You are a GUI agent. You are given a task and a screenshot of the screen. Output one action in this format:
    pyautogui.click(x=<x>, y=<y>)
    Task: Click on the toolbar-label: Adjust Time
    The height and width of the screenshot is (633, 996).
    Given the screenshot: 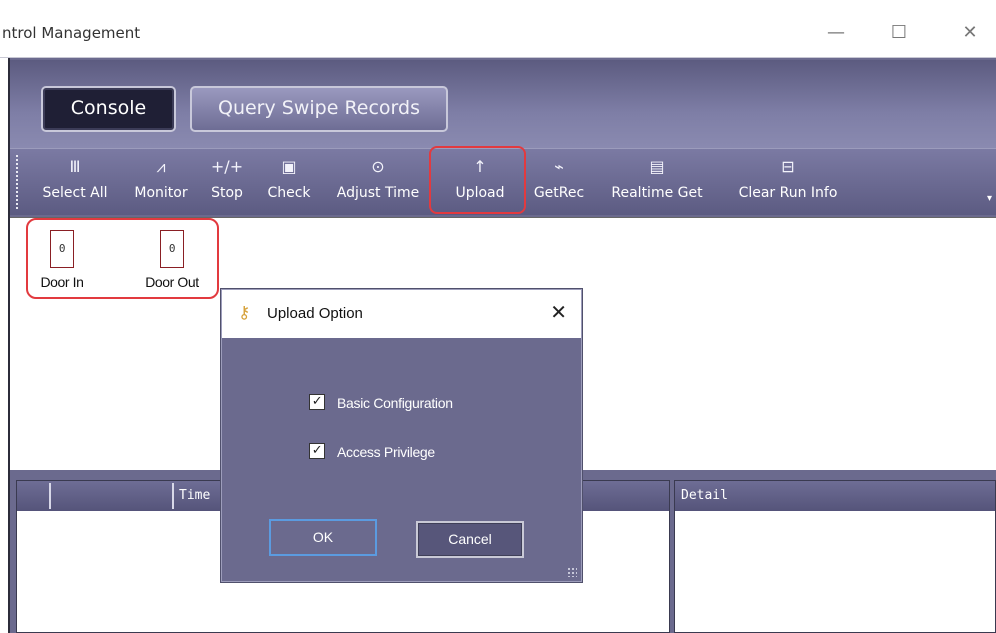 What is the action you would take?
    pyautogui.click(x=378, y=193)
    